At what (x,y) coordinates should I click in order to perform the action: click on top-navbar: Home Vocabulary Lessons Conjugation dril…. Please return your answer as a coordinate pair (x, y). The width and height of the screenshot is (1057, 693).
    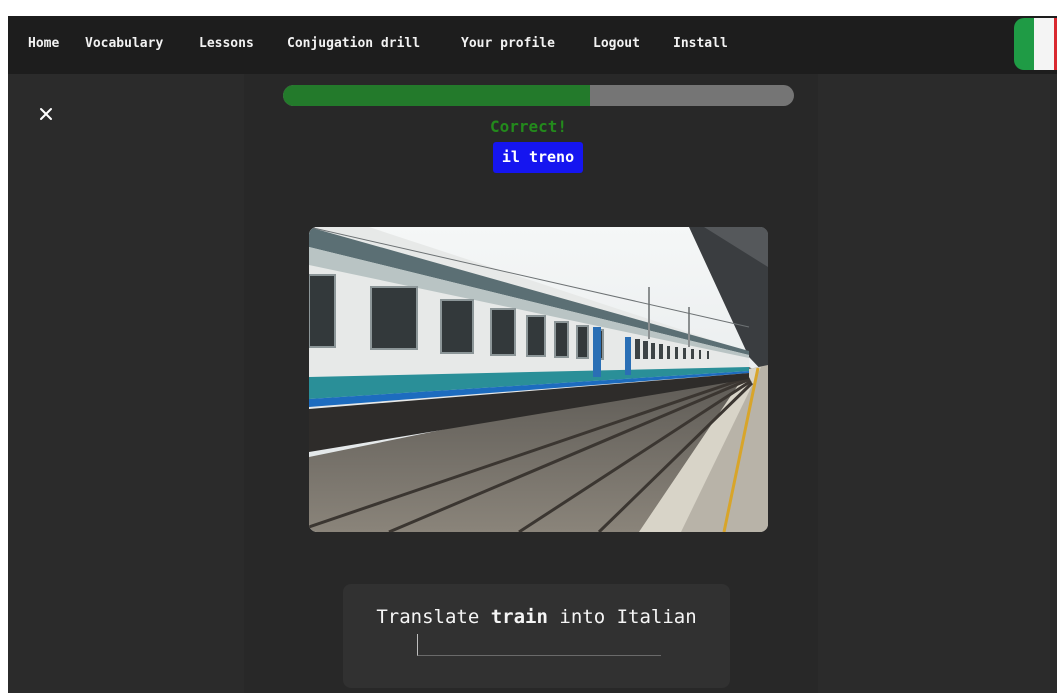
    Looking at the image, I should click on (532, 45).